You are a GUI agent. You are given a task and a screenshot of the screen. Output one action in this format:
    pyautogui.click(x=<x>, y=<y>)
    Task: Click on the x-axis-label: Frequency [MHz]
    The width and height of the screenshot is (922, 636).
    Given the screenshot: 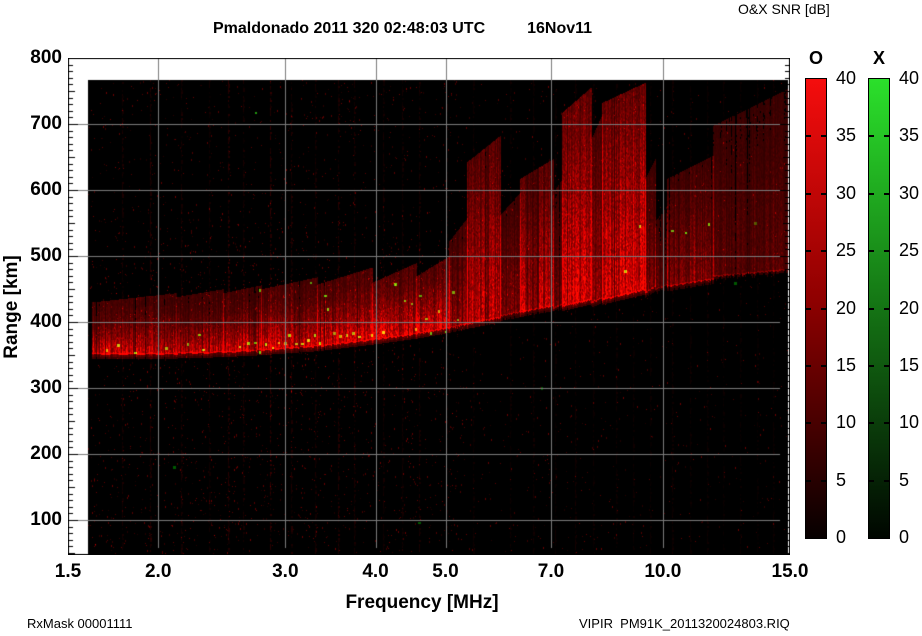 What is the action you would take?
    pyautogui.click(x=422, y=602)
    